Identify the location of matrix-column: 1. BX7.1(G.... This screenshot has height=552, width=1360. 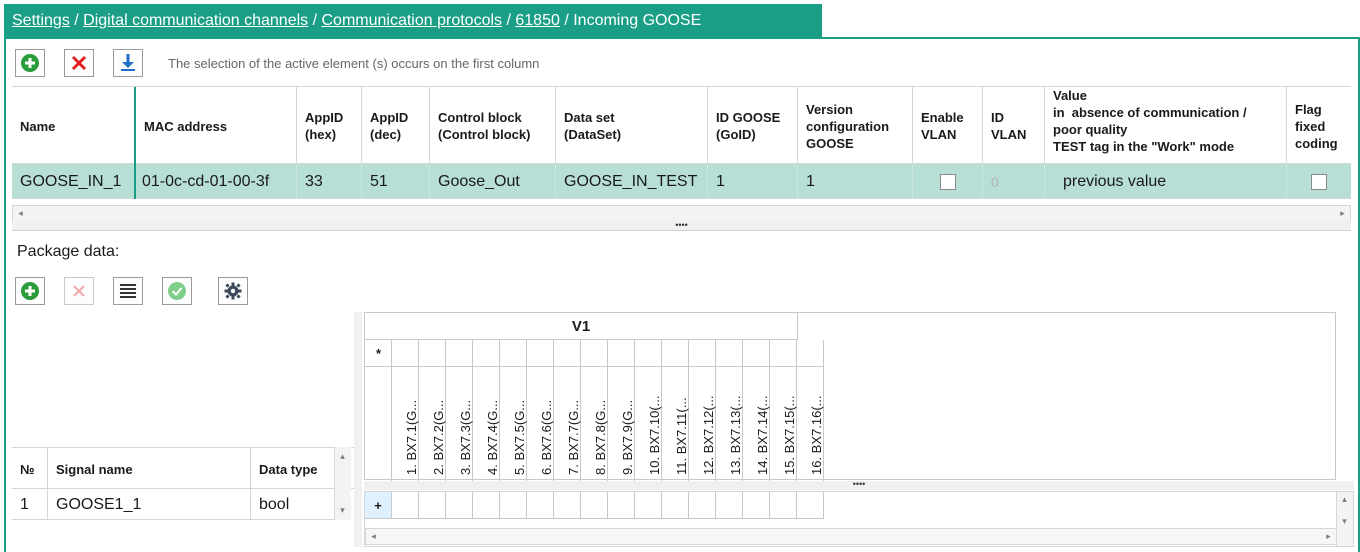
(405, 410).